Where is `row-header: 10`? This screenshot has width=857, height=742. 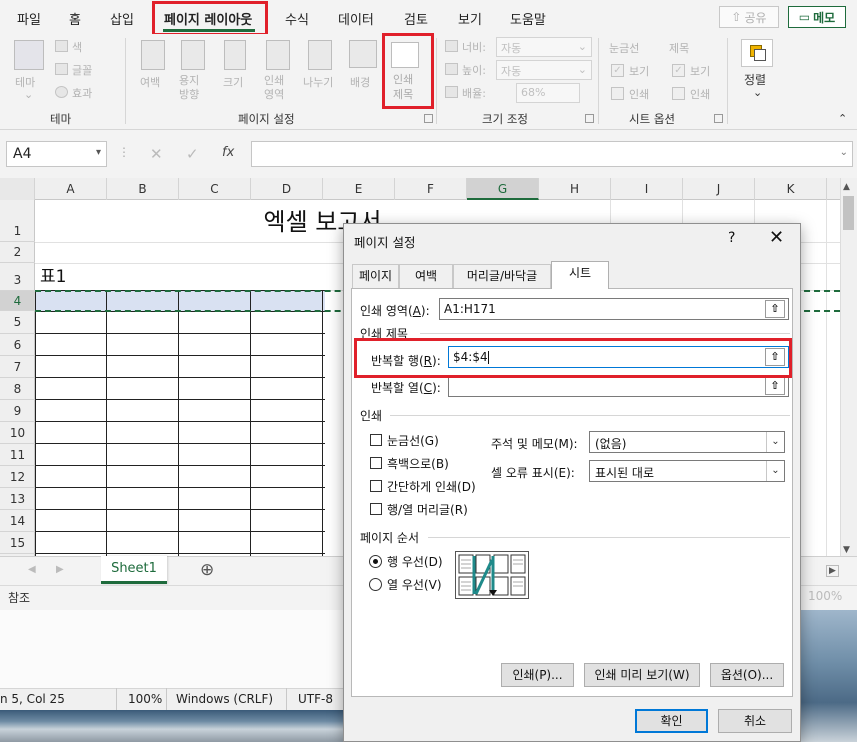 row-header: 10 is located at coordinates (17, 433).